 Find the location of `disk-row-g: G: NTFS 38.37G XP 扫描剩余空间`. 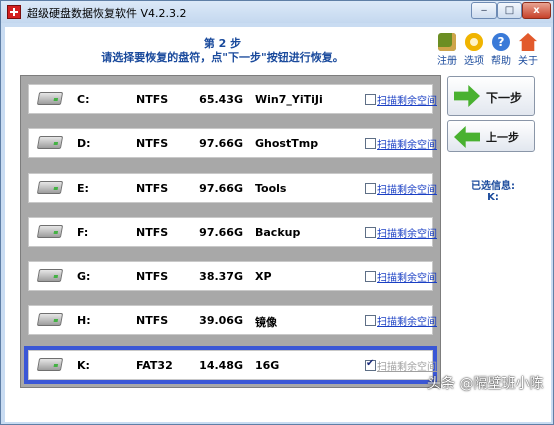

disk-row-g: G: NTFS 38.37G XP 扫描剩余空间 is located at coordinates (232, 276).